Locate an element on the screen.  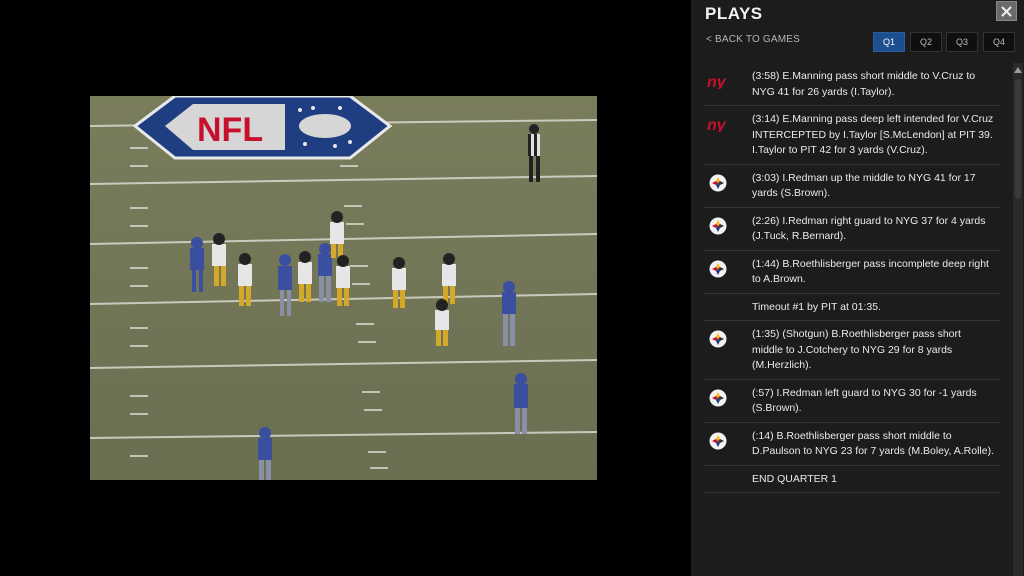
back-to-games-link: < BACK TO GAMES is located at coordinates (753, 39).